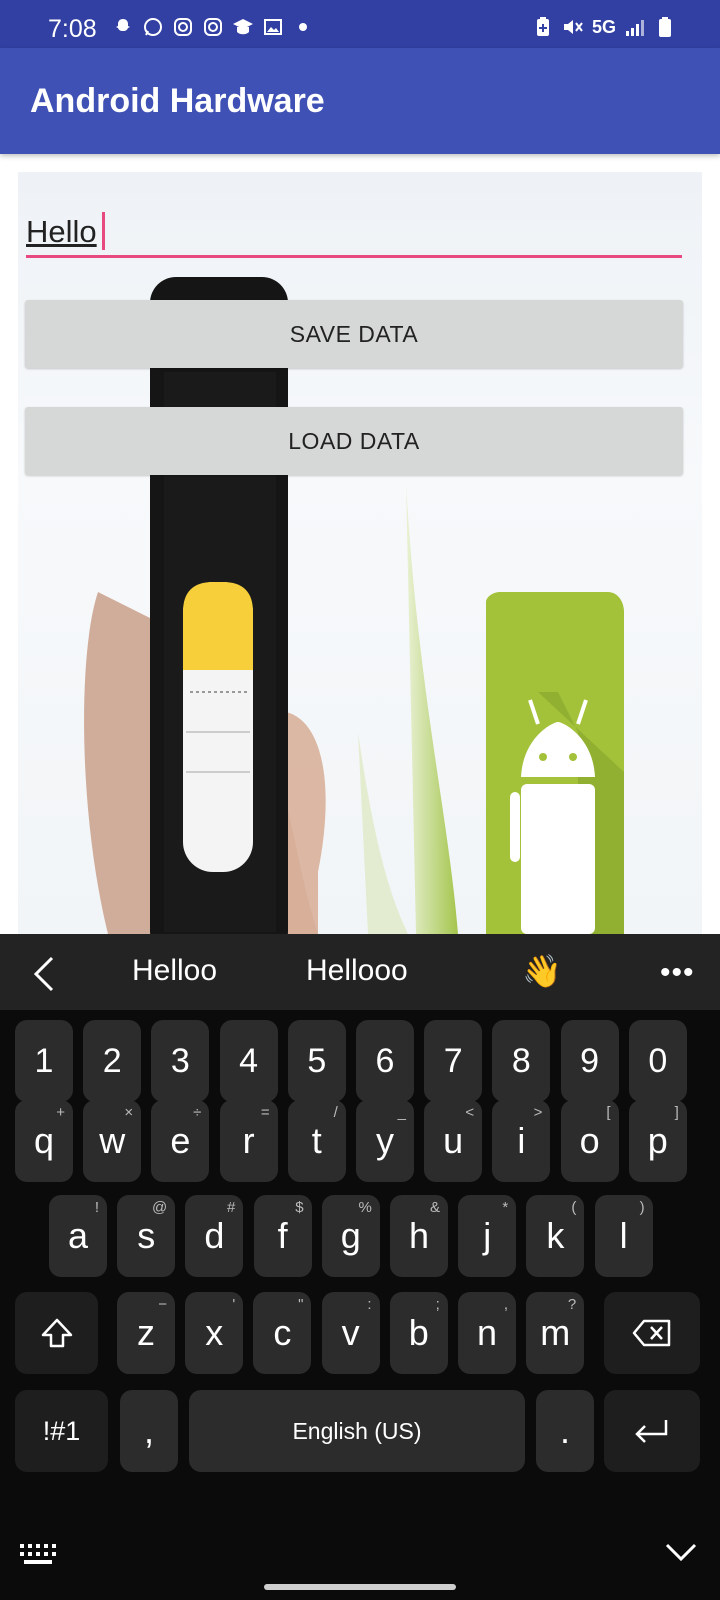 The height and width of the screenshot is (1600, 720). I want to click on key-f: f $, so click(282, 1236).